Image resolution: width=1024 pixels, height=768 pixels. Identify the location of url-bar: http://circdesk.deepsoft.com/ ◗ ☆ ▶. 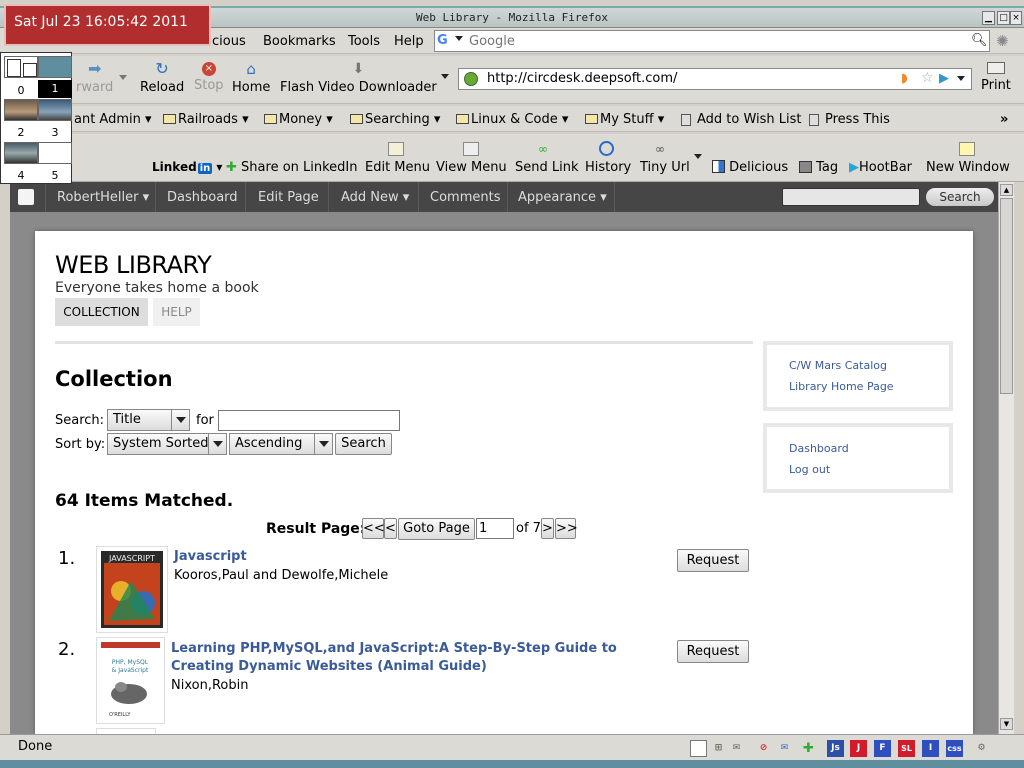
(715, 79).